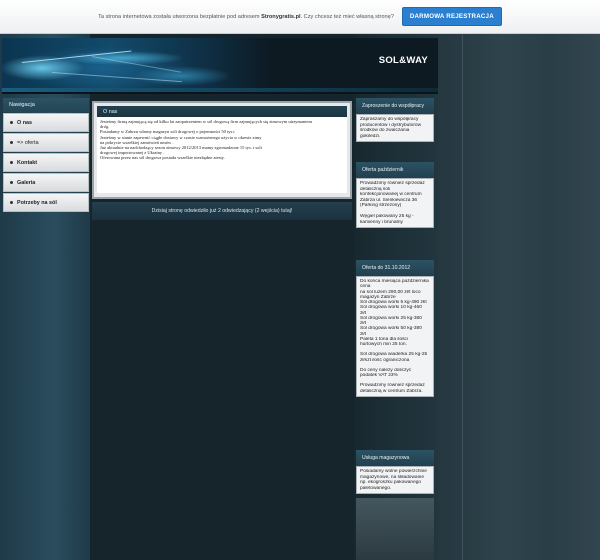 The width and height of the screenshot is (600, 560). I want to click on invitation-title: Zaproszenie do współpracy, so click(395, 106).